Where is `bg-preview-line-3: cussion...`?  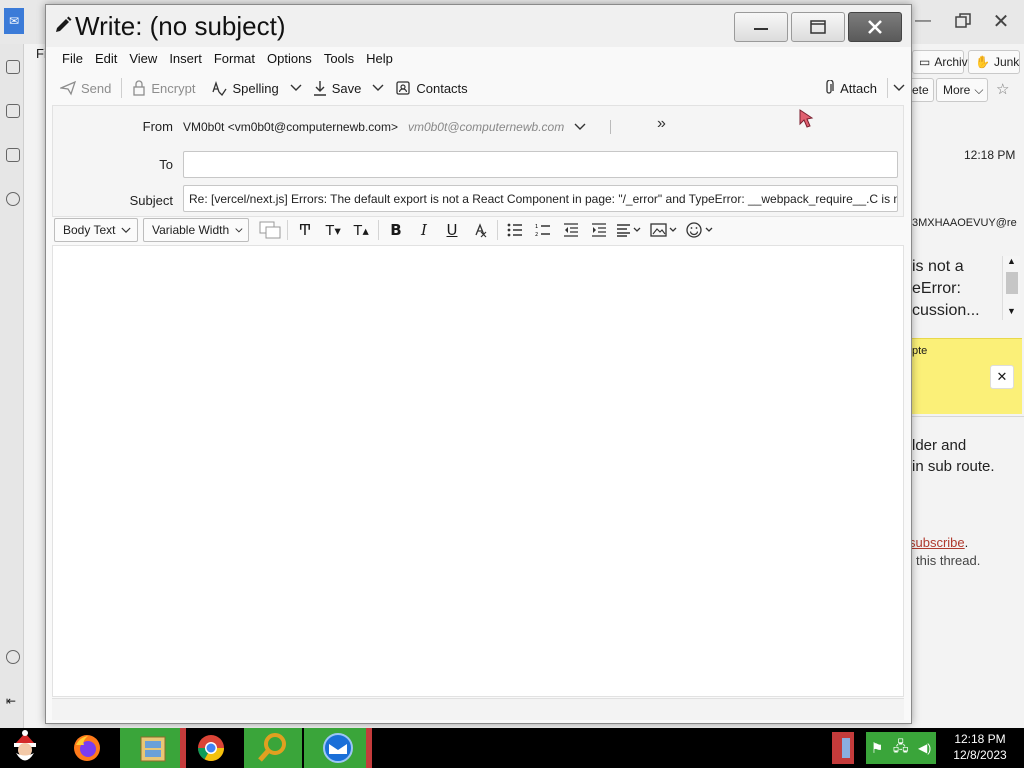
bg-preview-line-3: cussion... is located at coordinates (946, 310).